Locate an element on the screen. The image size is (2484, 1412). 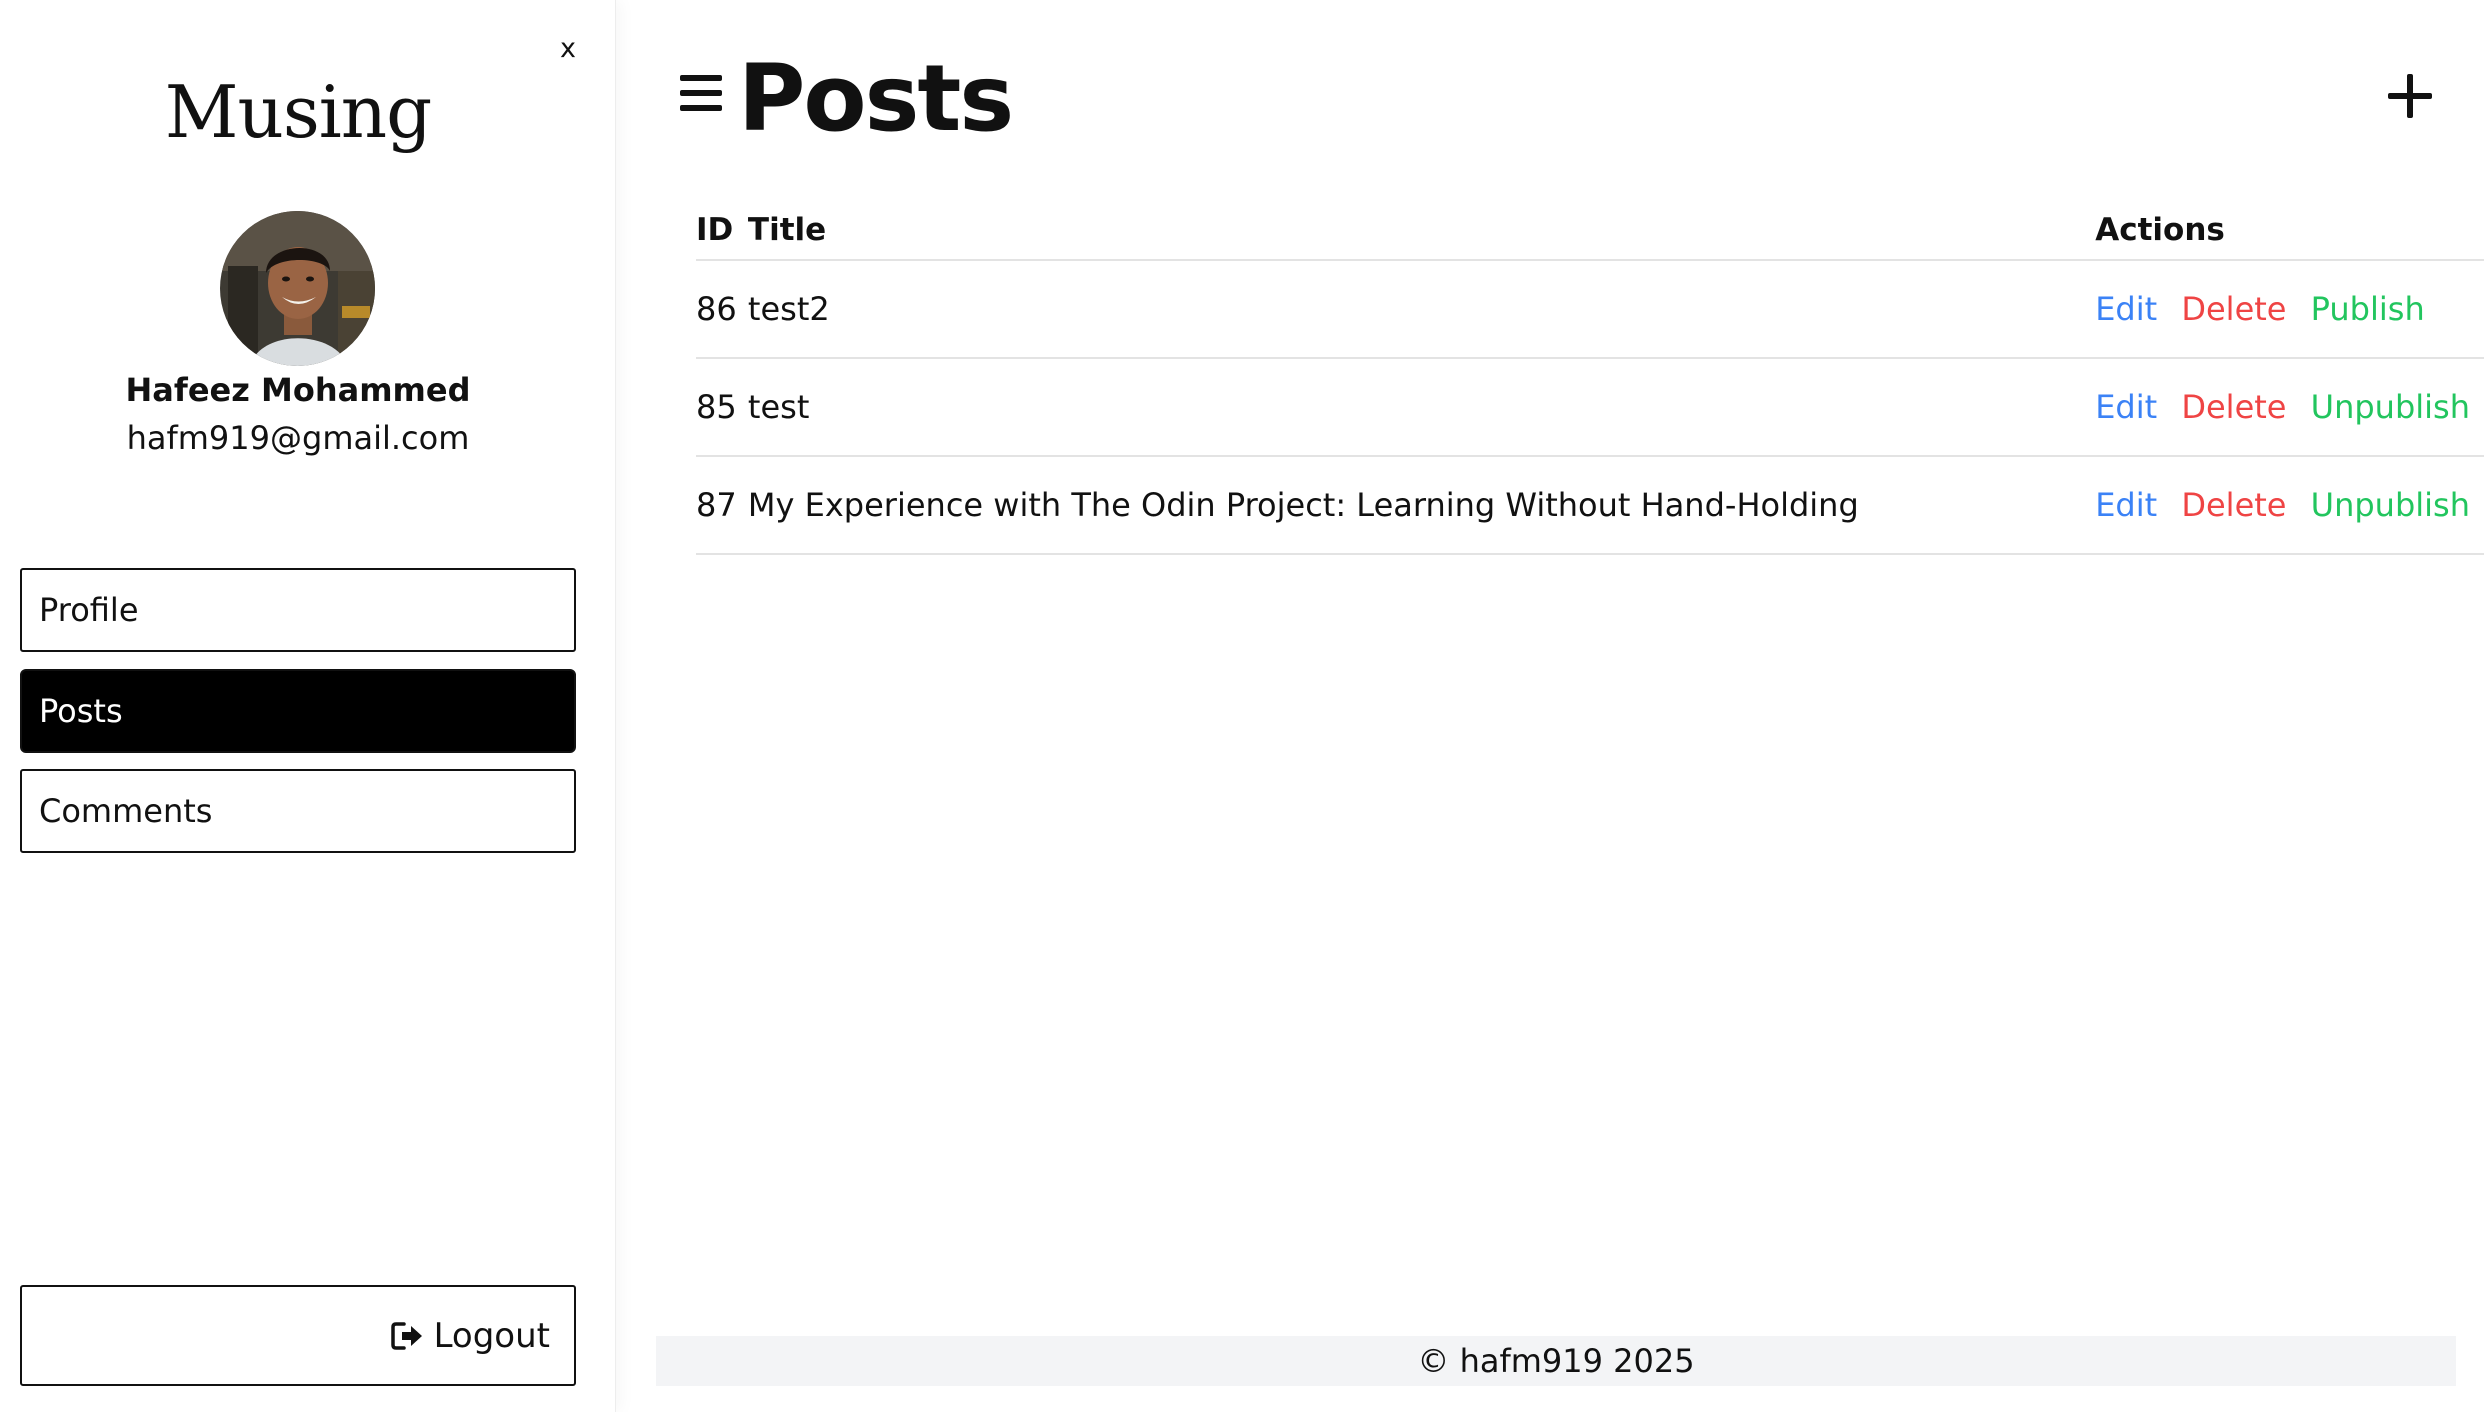
table-row: 85 test Edit Delete Unpublish is located at coordinates (1590, 407).